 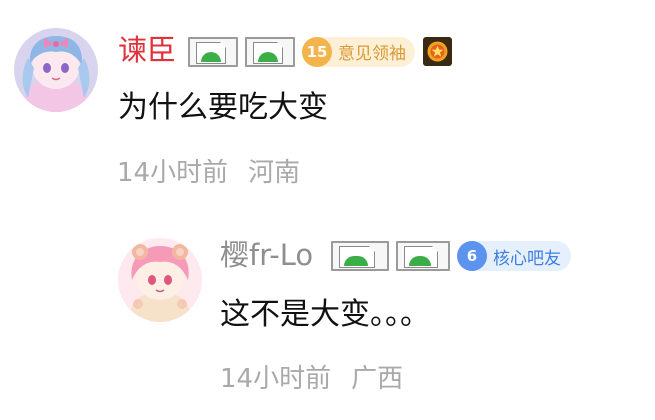 What do you see at coordinates (377, 379) in the screenshot?
I see `reply-location: 广西` at bounding box center [377, 379].